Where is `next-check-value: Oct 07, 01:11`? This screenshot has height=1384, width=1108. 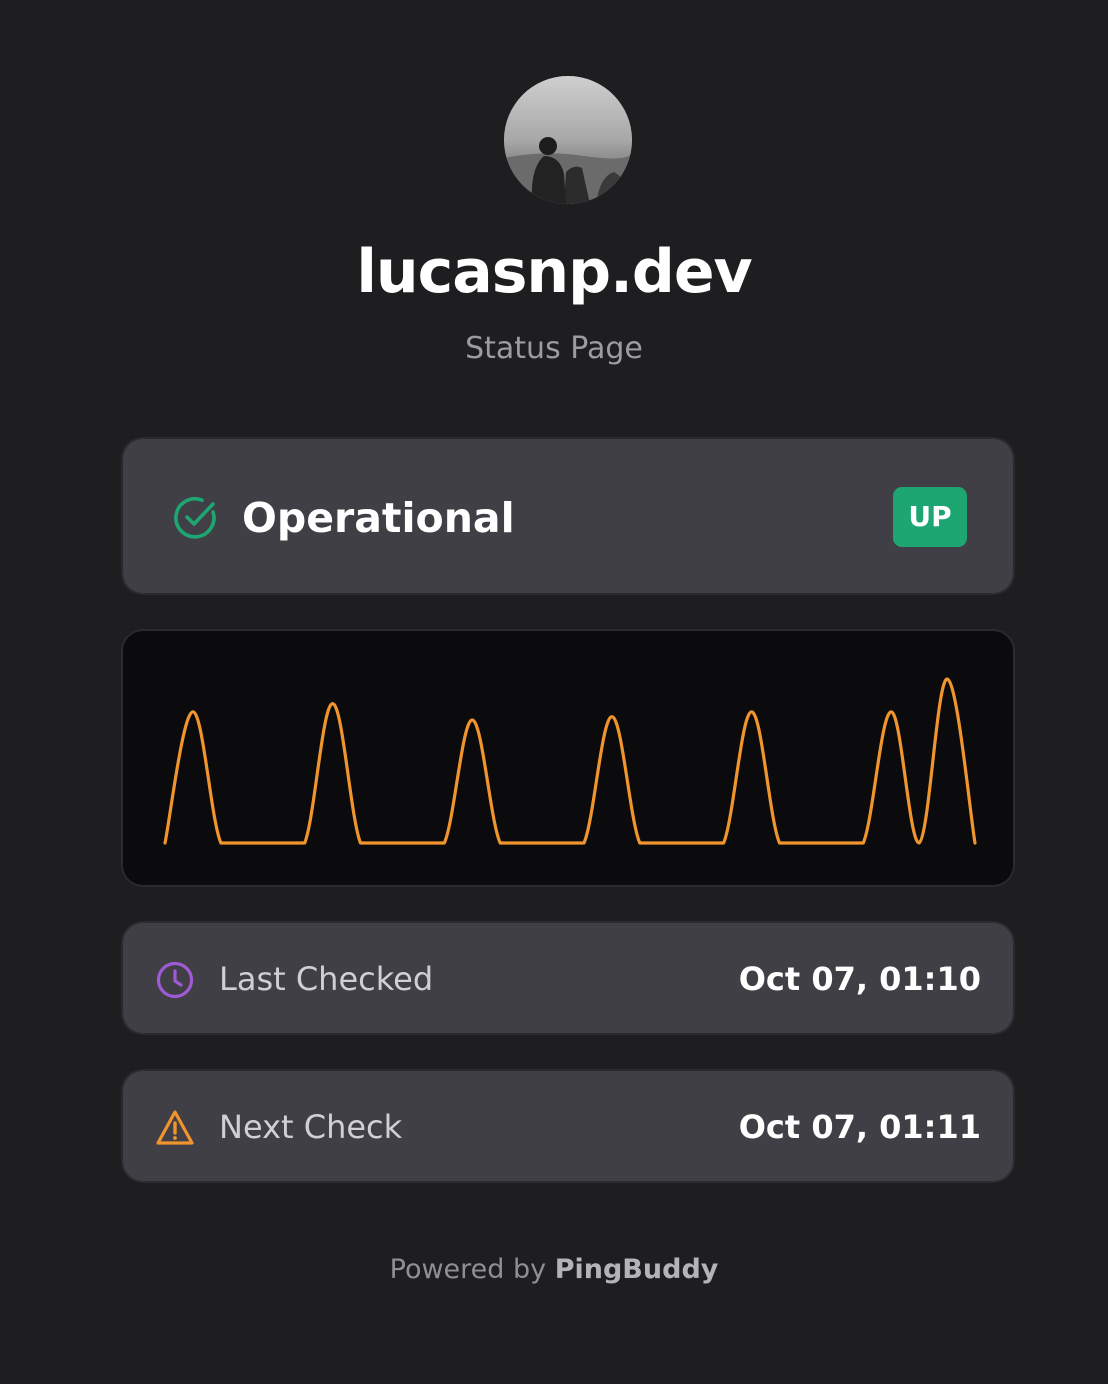
next-check-value: Oct 07, 01:11 is located at coordinates (859, 1127).